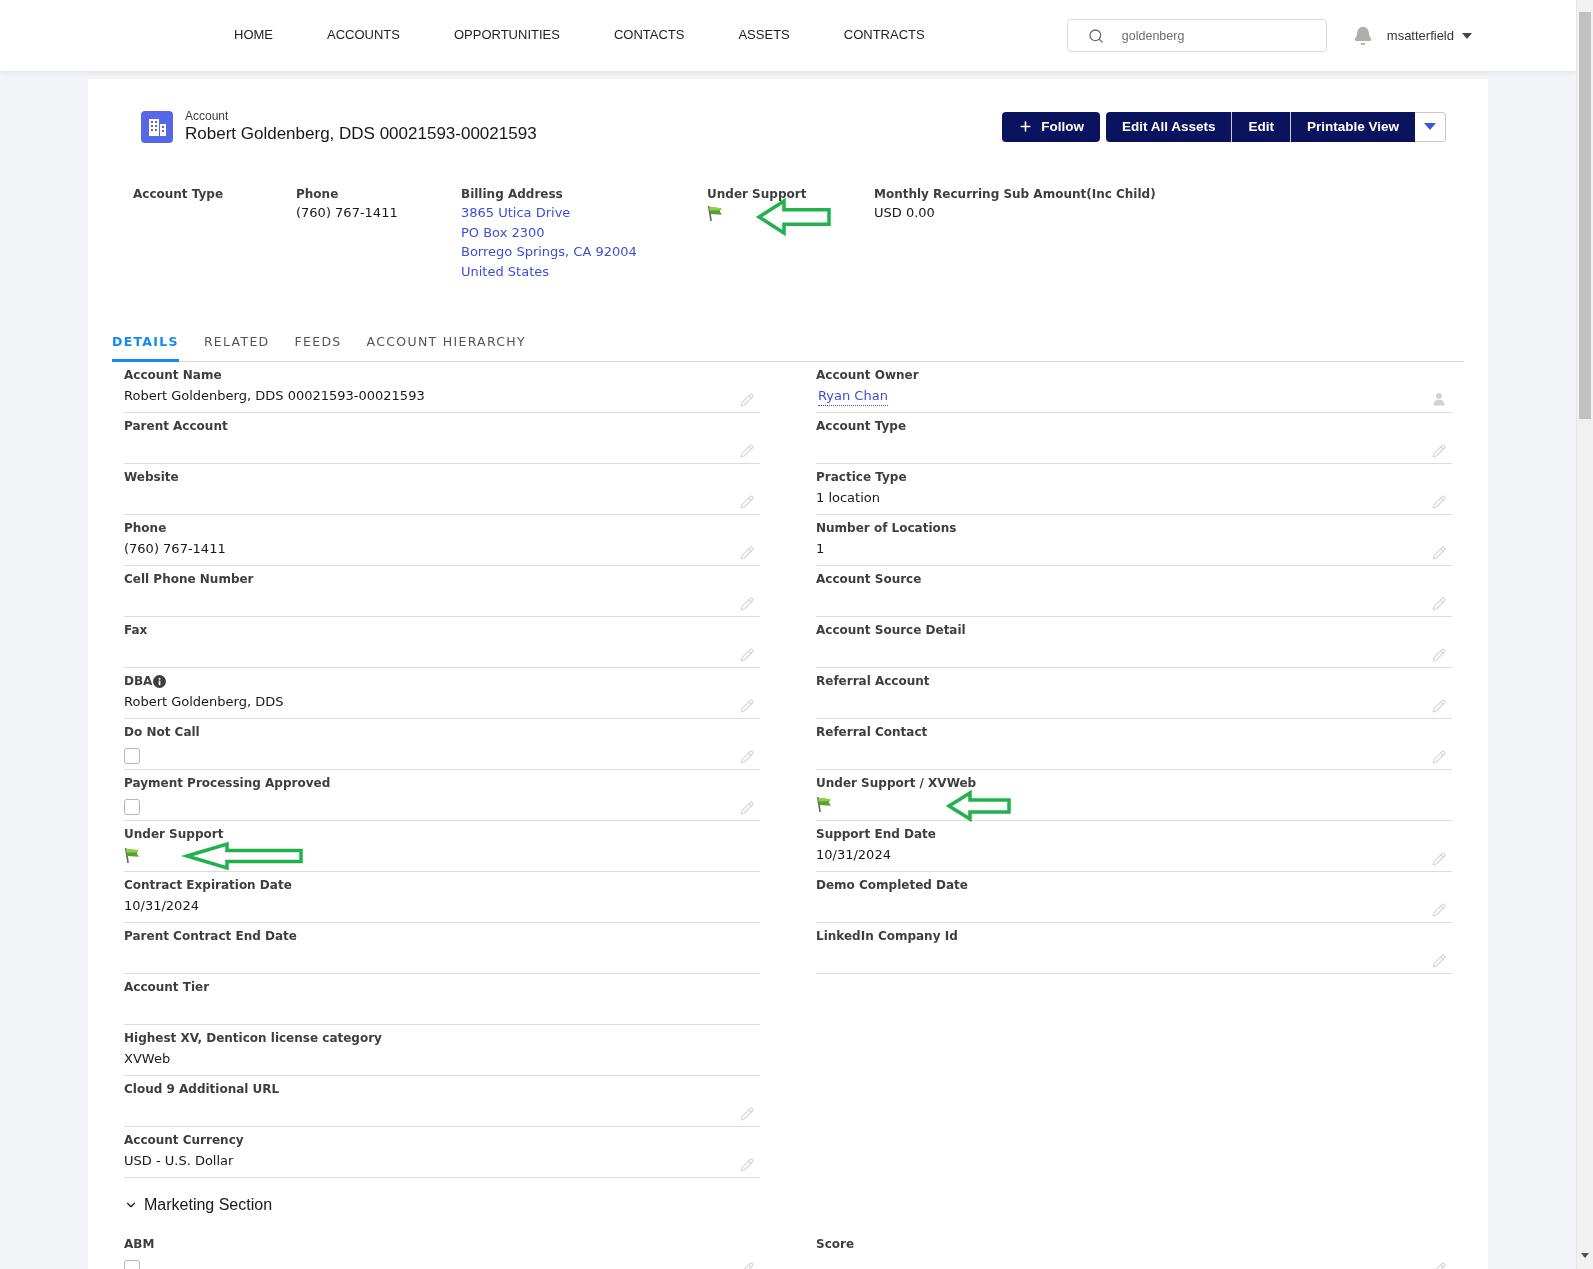 The image size is (1593, 1269). What do you see at coordinates (649, 35) in the screenshot?
I see `nav-link: CONTACTS` at bounding box center [649, 35].